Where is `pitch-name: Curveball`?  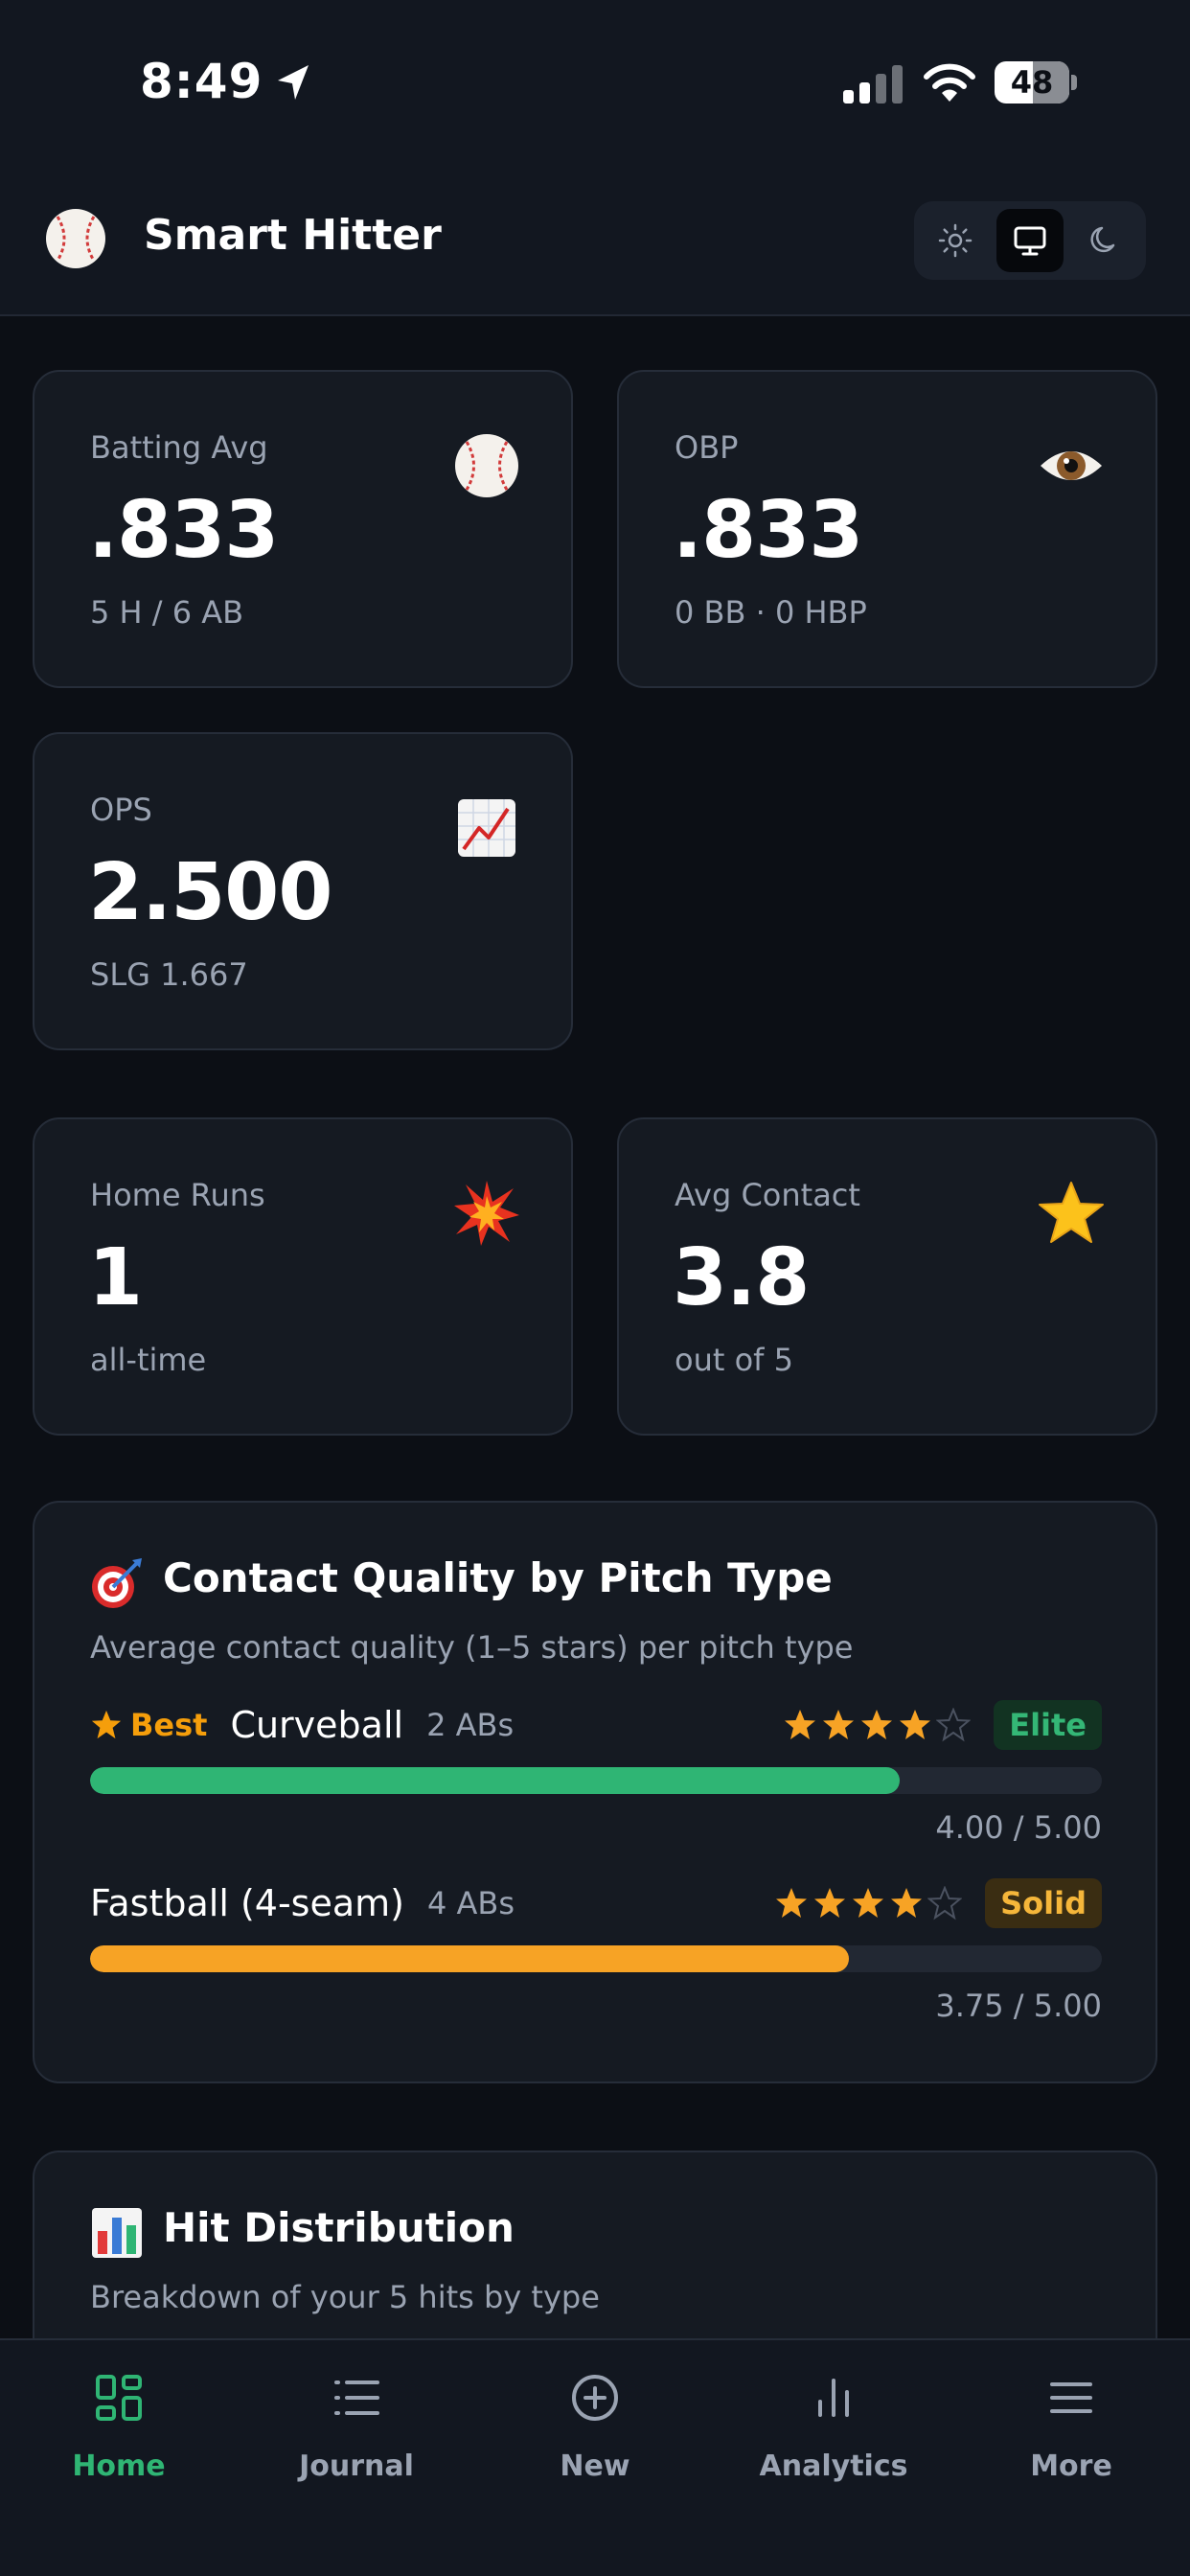
pitch-name: Curveball is located at coordinates (317, 1725).